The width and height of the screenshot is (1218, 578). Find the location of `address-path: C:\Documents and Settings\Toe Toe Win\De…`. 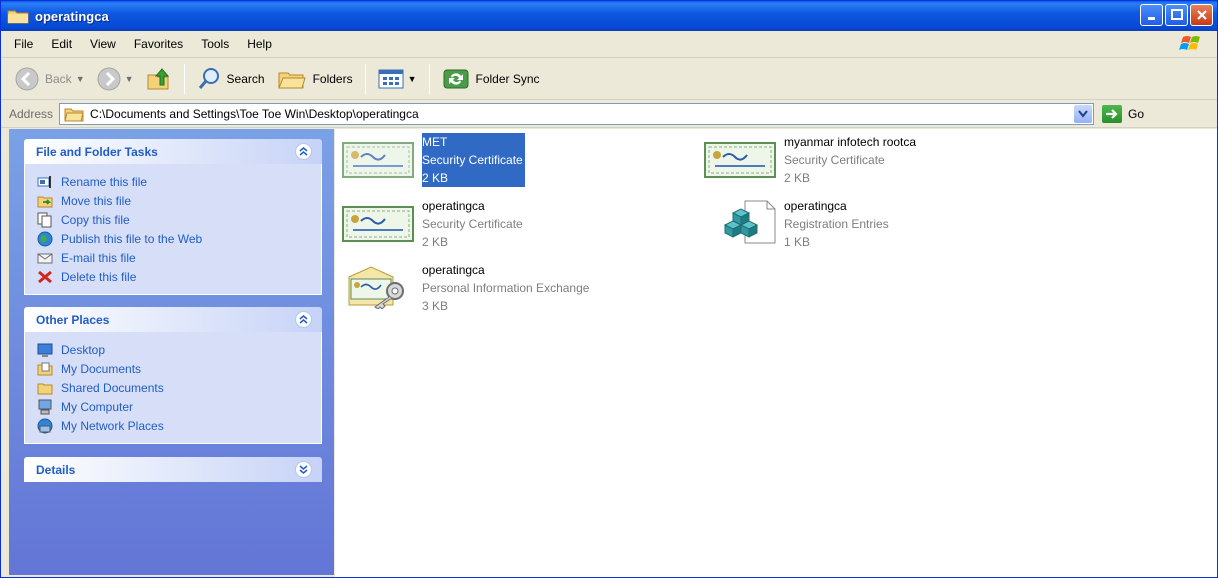

address-path: C:\Documents and Settings\Toe Toe Win\De… is located at coordinates (254, 113).